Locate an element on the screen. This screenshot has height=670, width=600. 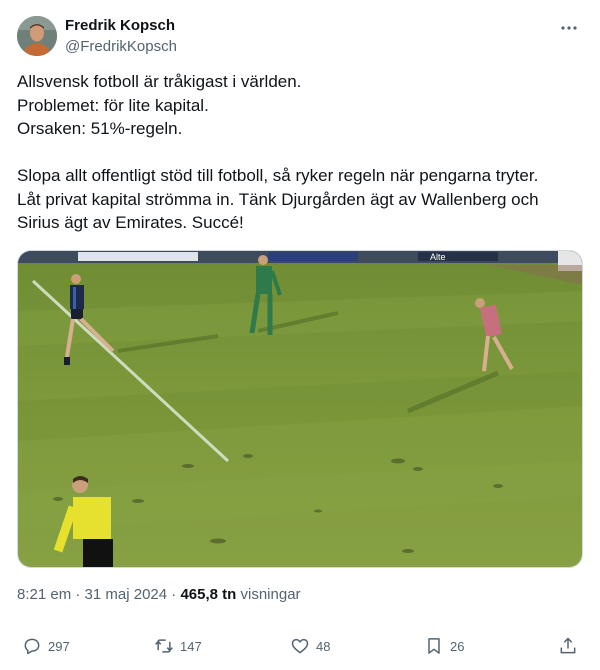
repost-icon is located at coordinates (164, 646).